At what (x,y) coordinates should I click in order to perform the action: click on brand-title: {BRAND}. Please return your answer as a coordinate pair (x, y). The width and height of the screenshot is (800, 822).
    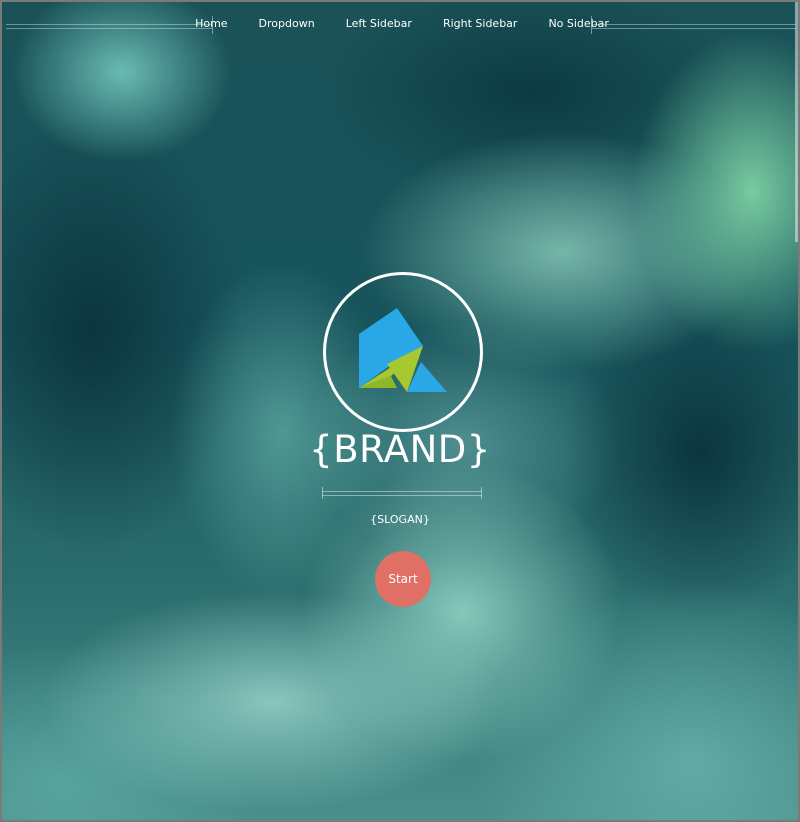
    Looking at the image, I should click on (400, 449).